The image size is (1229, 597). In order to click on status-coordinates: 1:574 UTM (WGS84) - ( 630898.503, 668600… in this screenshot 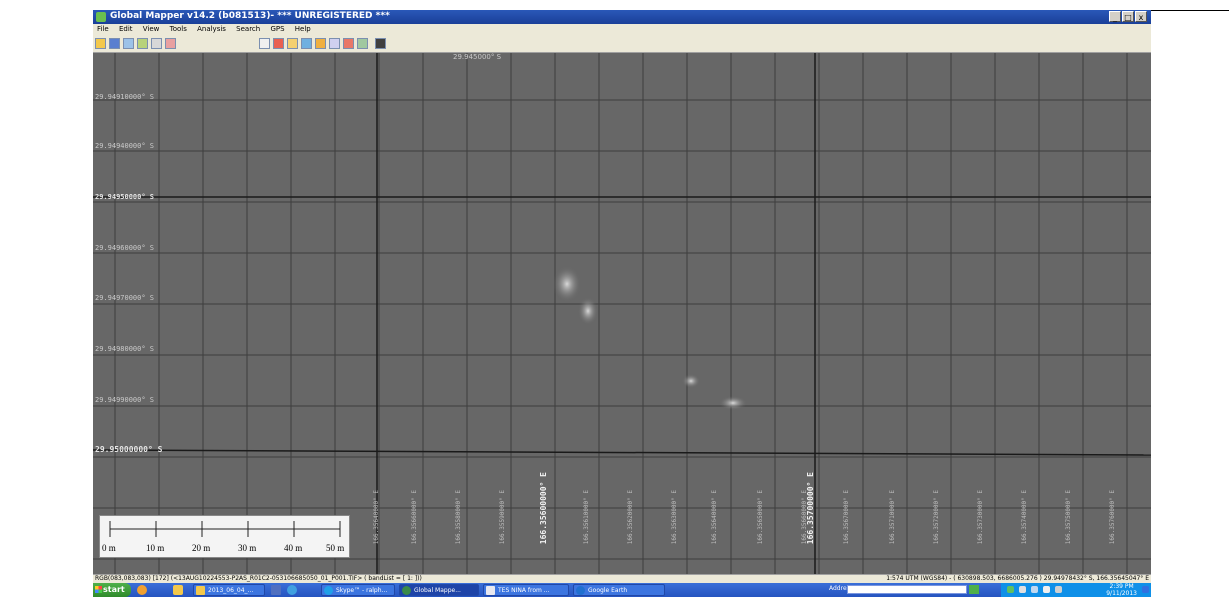, I will do `click(1017, 578)`.